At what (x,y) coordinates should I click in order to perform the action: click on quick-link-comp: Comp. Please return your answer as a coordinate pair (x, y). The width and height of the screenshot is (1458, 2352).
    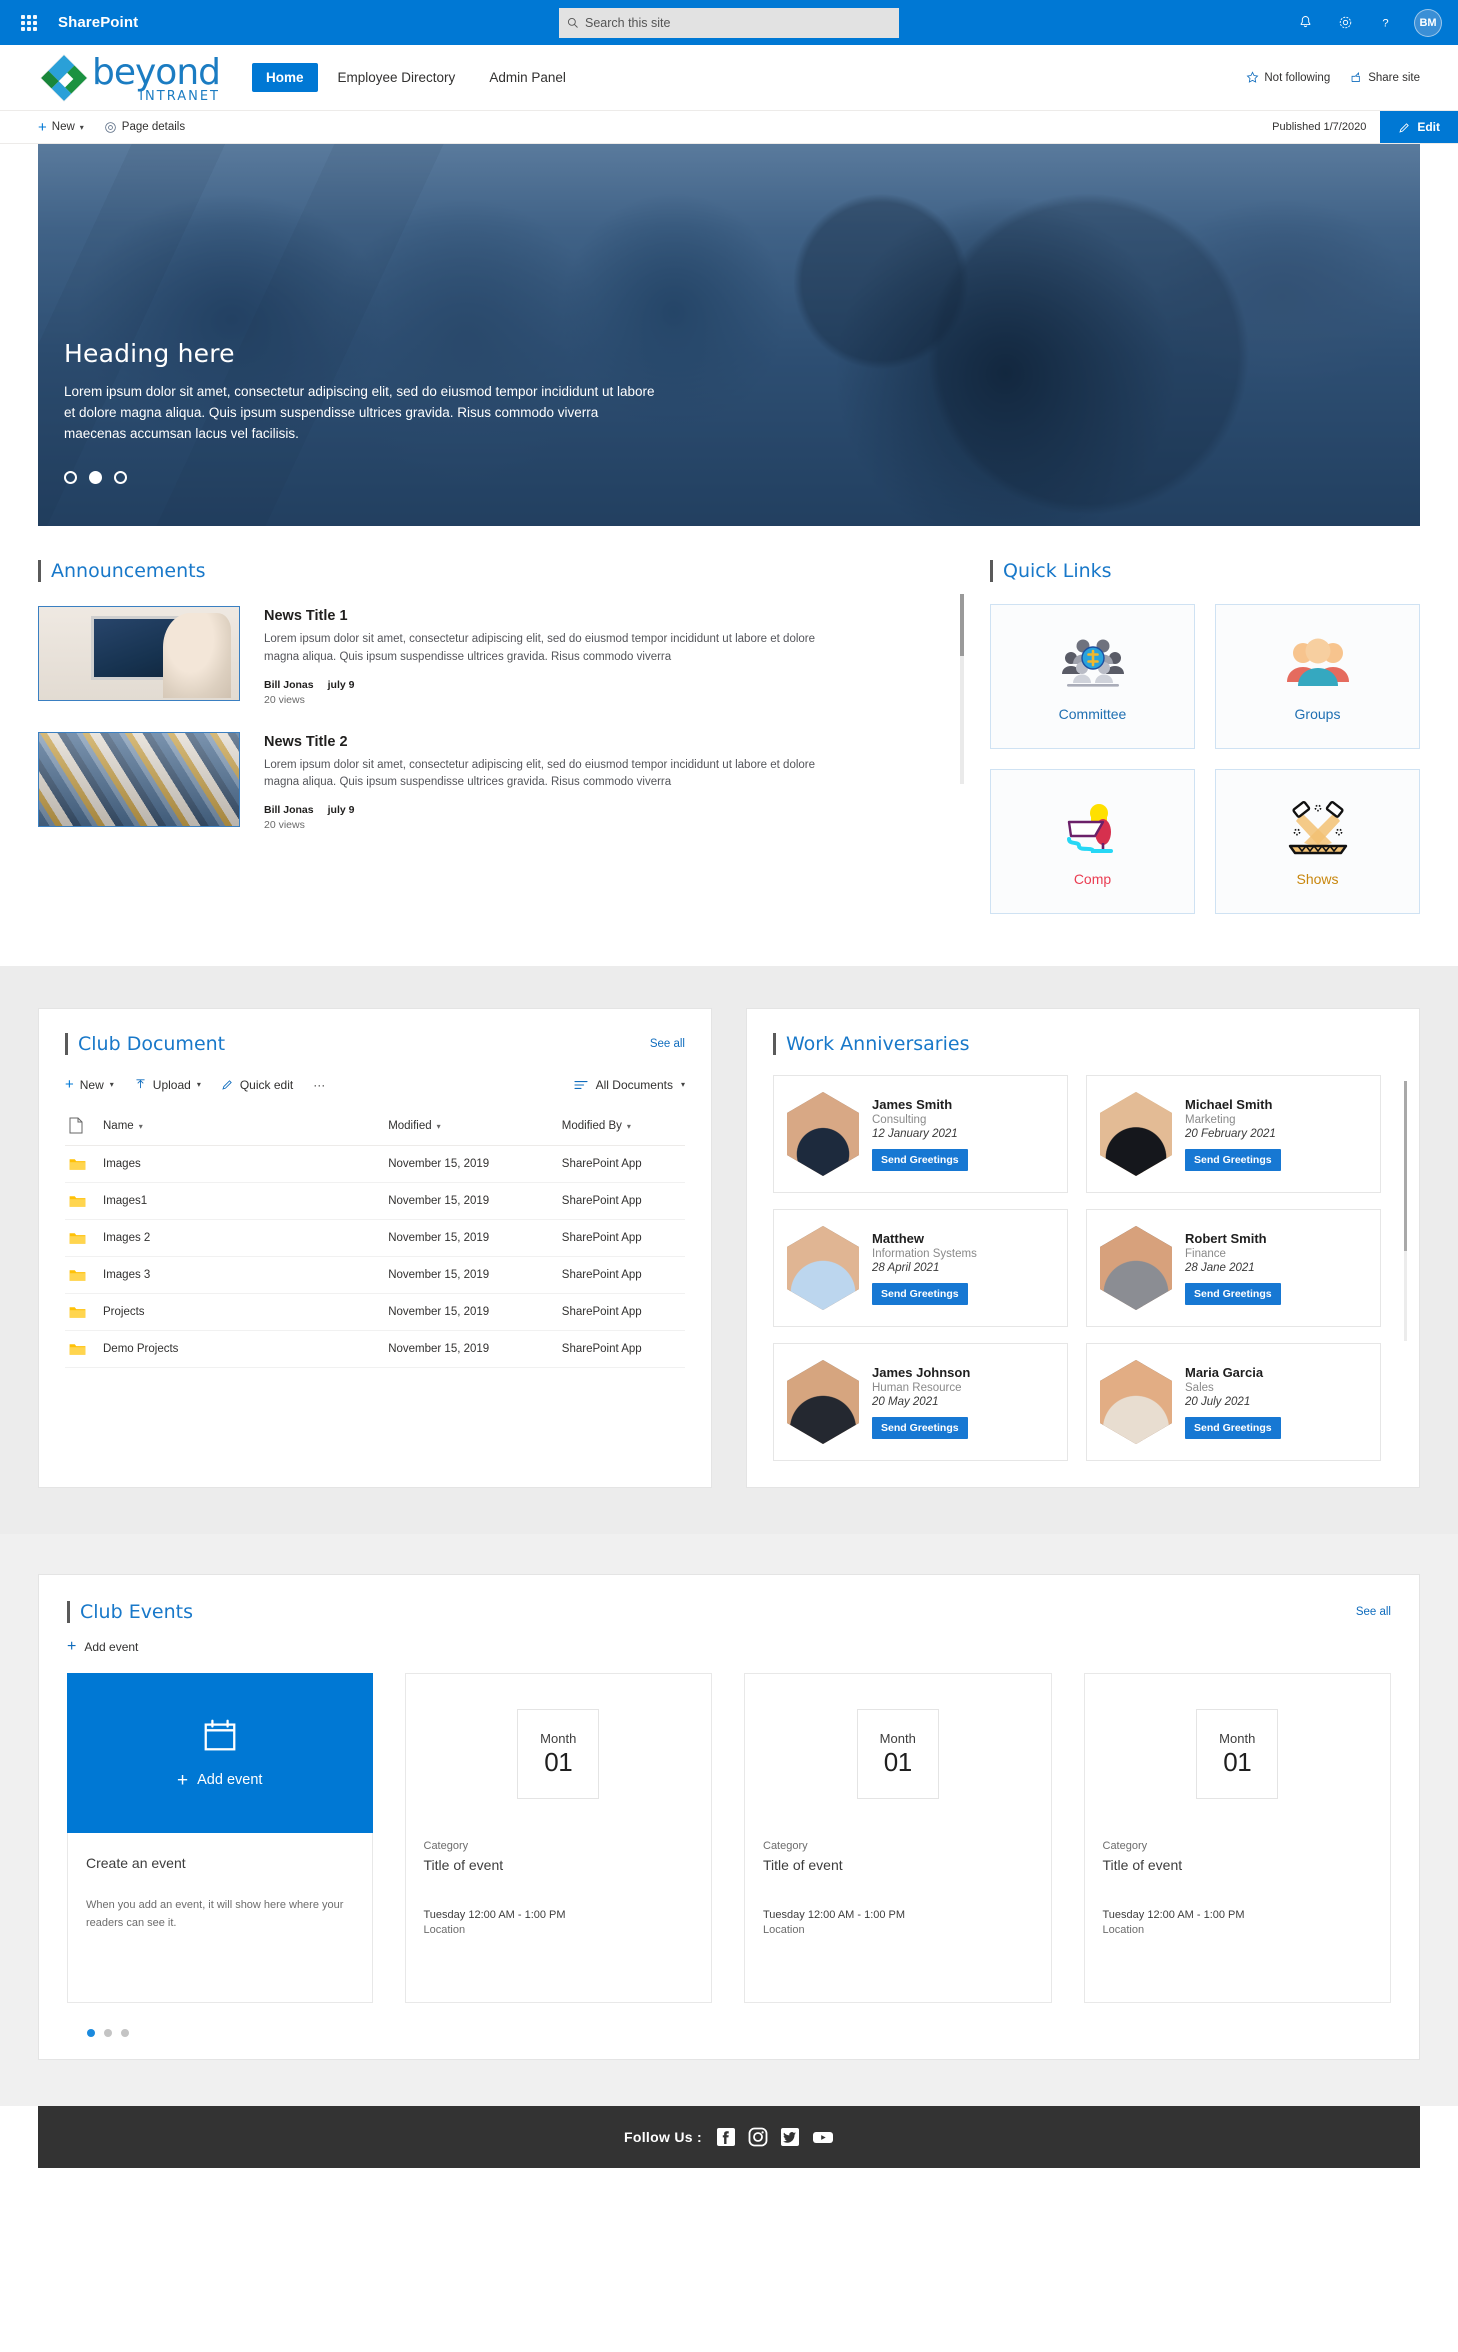
    Looking at the image, I should click on (1092, 841).